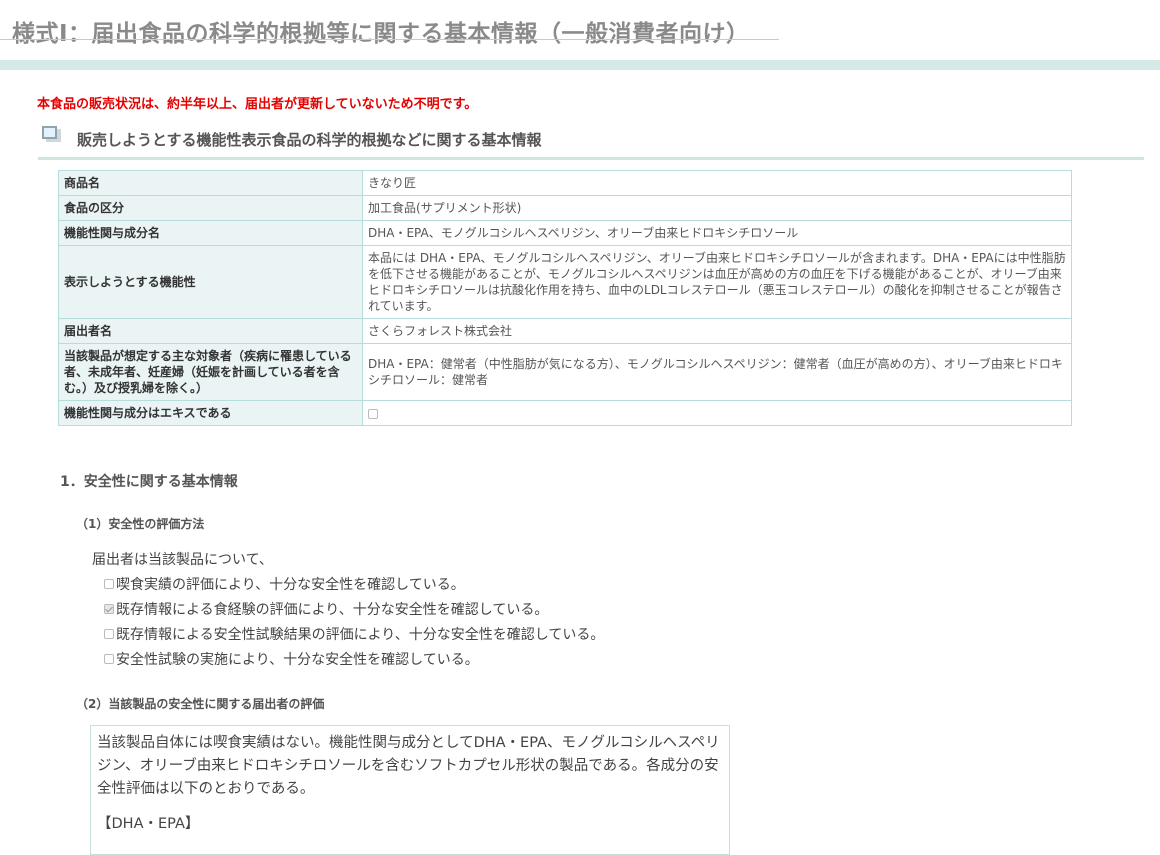  I want to click on safety-option: 安全性試験の実施により、十分な安全性を確認している。, so click(291, 659).